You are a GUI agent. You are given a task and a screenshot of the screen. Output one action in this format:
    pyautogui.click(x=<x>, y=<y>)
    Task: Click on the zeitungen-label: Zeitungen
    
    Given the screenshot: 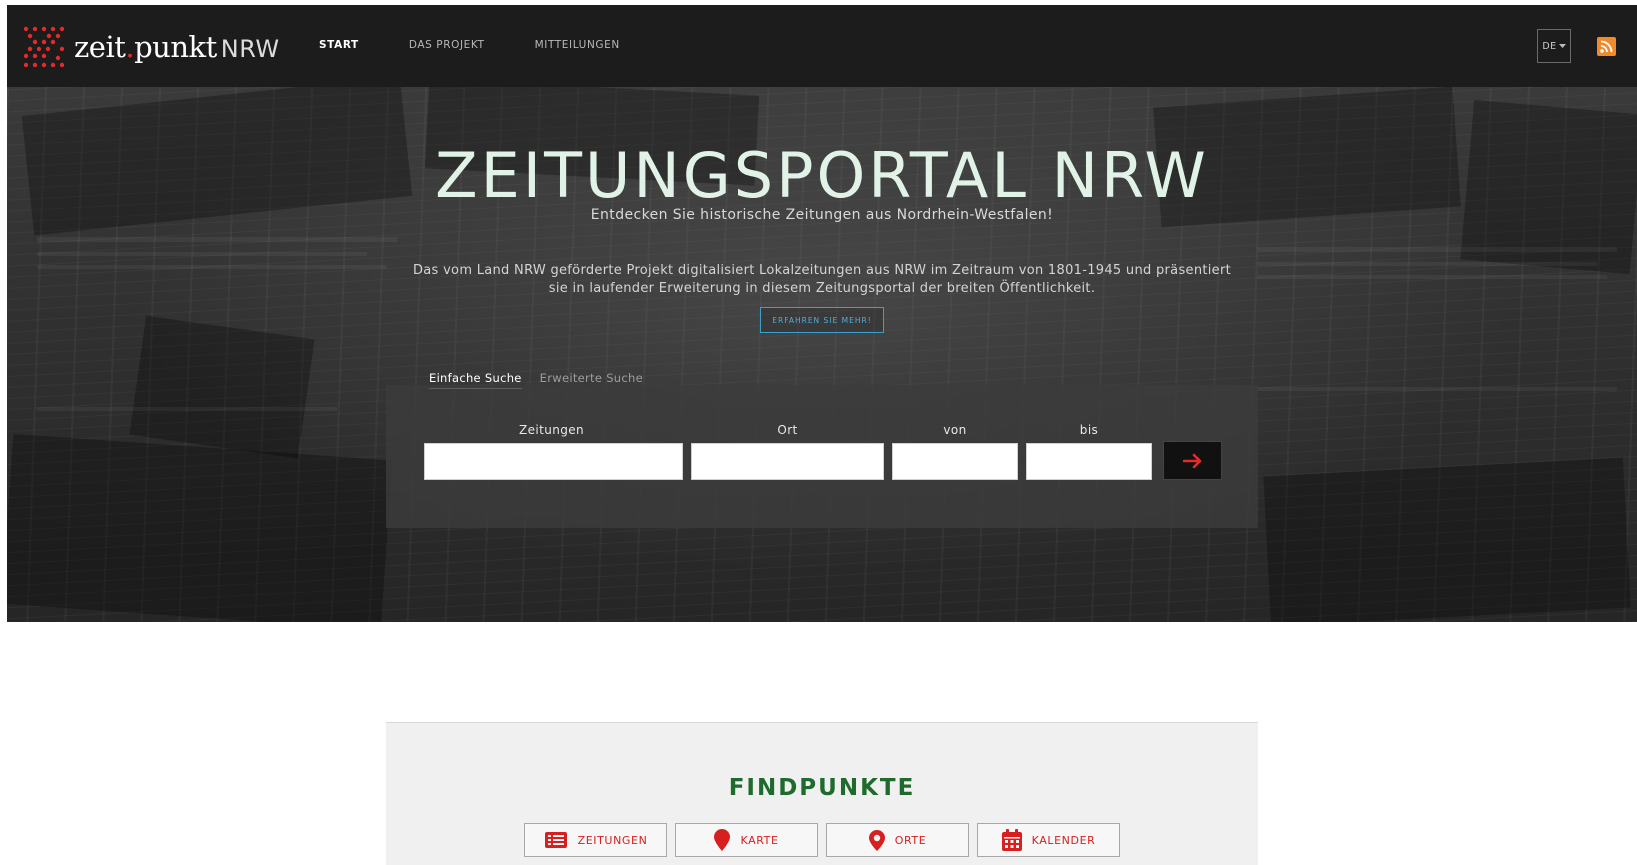 What is the action you would take?
    pyautogui.click(x=551, y=430)
    